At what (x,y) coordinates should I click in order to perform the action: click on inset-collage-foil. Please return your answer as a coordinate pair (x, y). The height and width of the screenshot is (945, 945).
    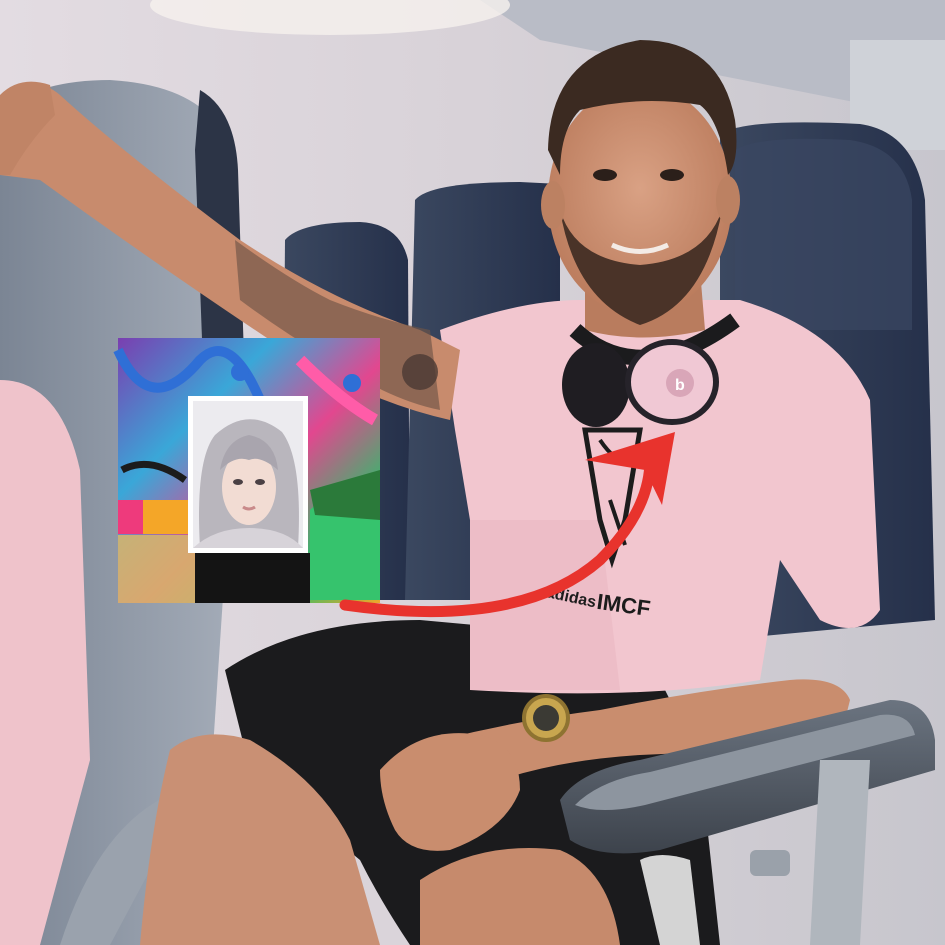
    Looking at the image, I should click on (158, 569).